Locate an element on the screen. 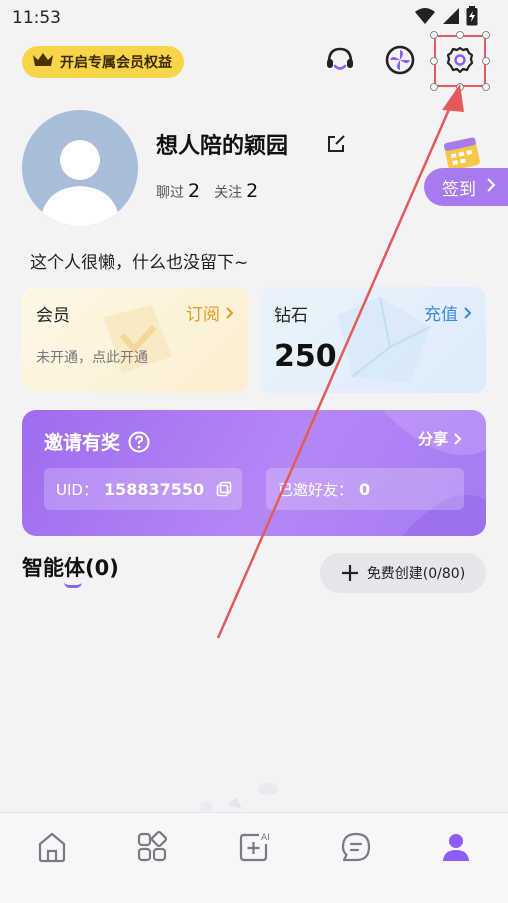 The height and width of the screenshot is (903, 508). ai-create-icon: AI is located at coordinates (254, 847).